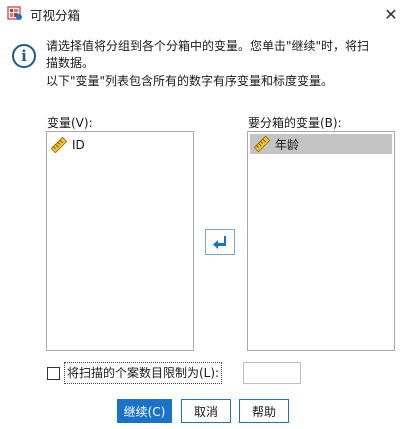 This screenshot has width=406, height=429. What do you see at coordinates (78, 145) in the screenshot?
I see `list-item-label: ID` at bounding box center [78, 145].